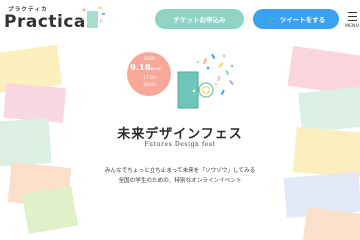  Describe the element at coordinates (180, 134) in the screenshot. I see `event-title: 未来デザインフェス` at that location.